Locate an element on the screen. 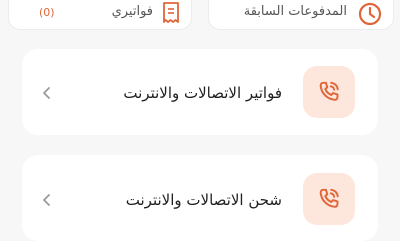 This screenshot has height=241, width=400. my-bills-label: فواتيري is located at coordinates (132, 11).